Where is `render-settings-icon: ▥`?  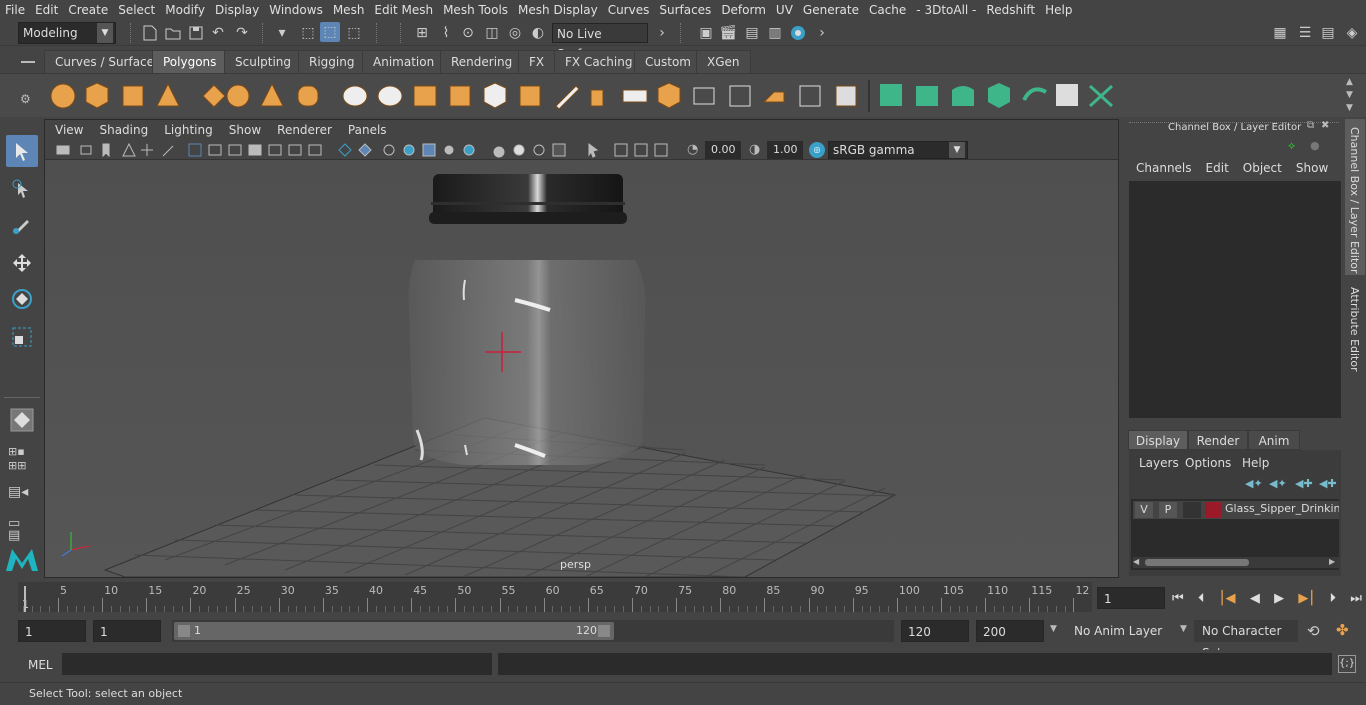 render-settings-icon: ▥ is located at coordinates (775, 33).